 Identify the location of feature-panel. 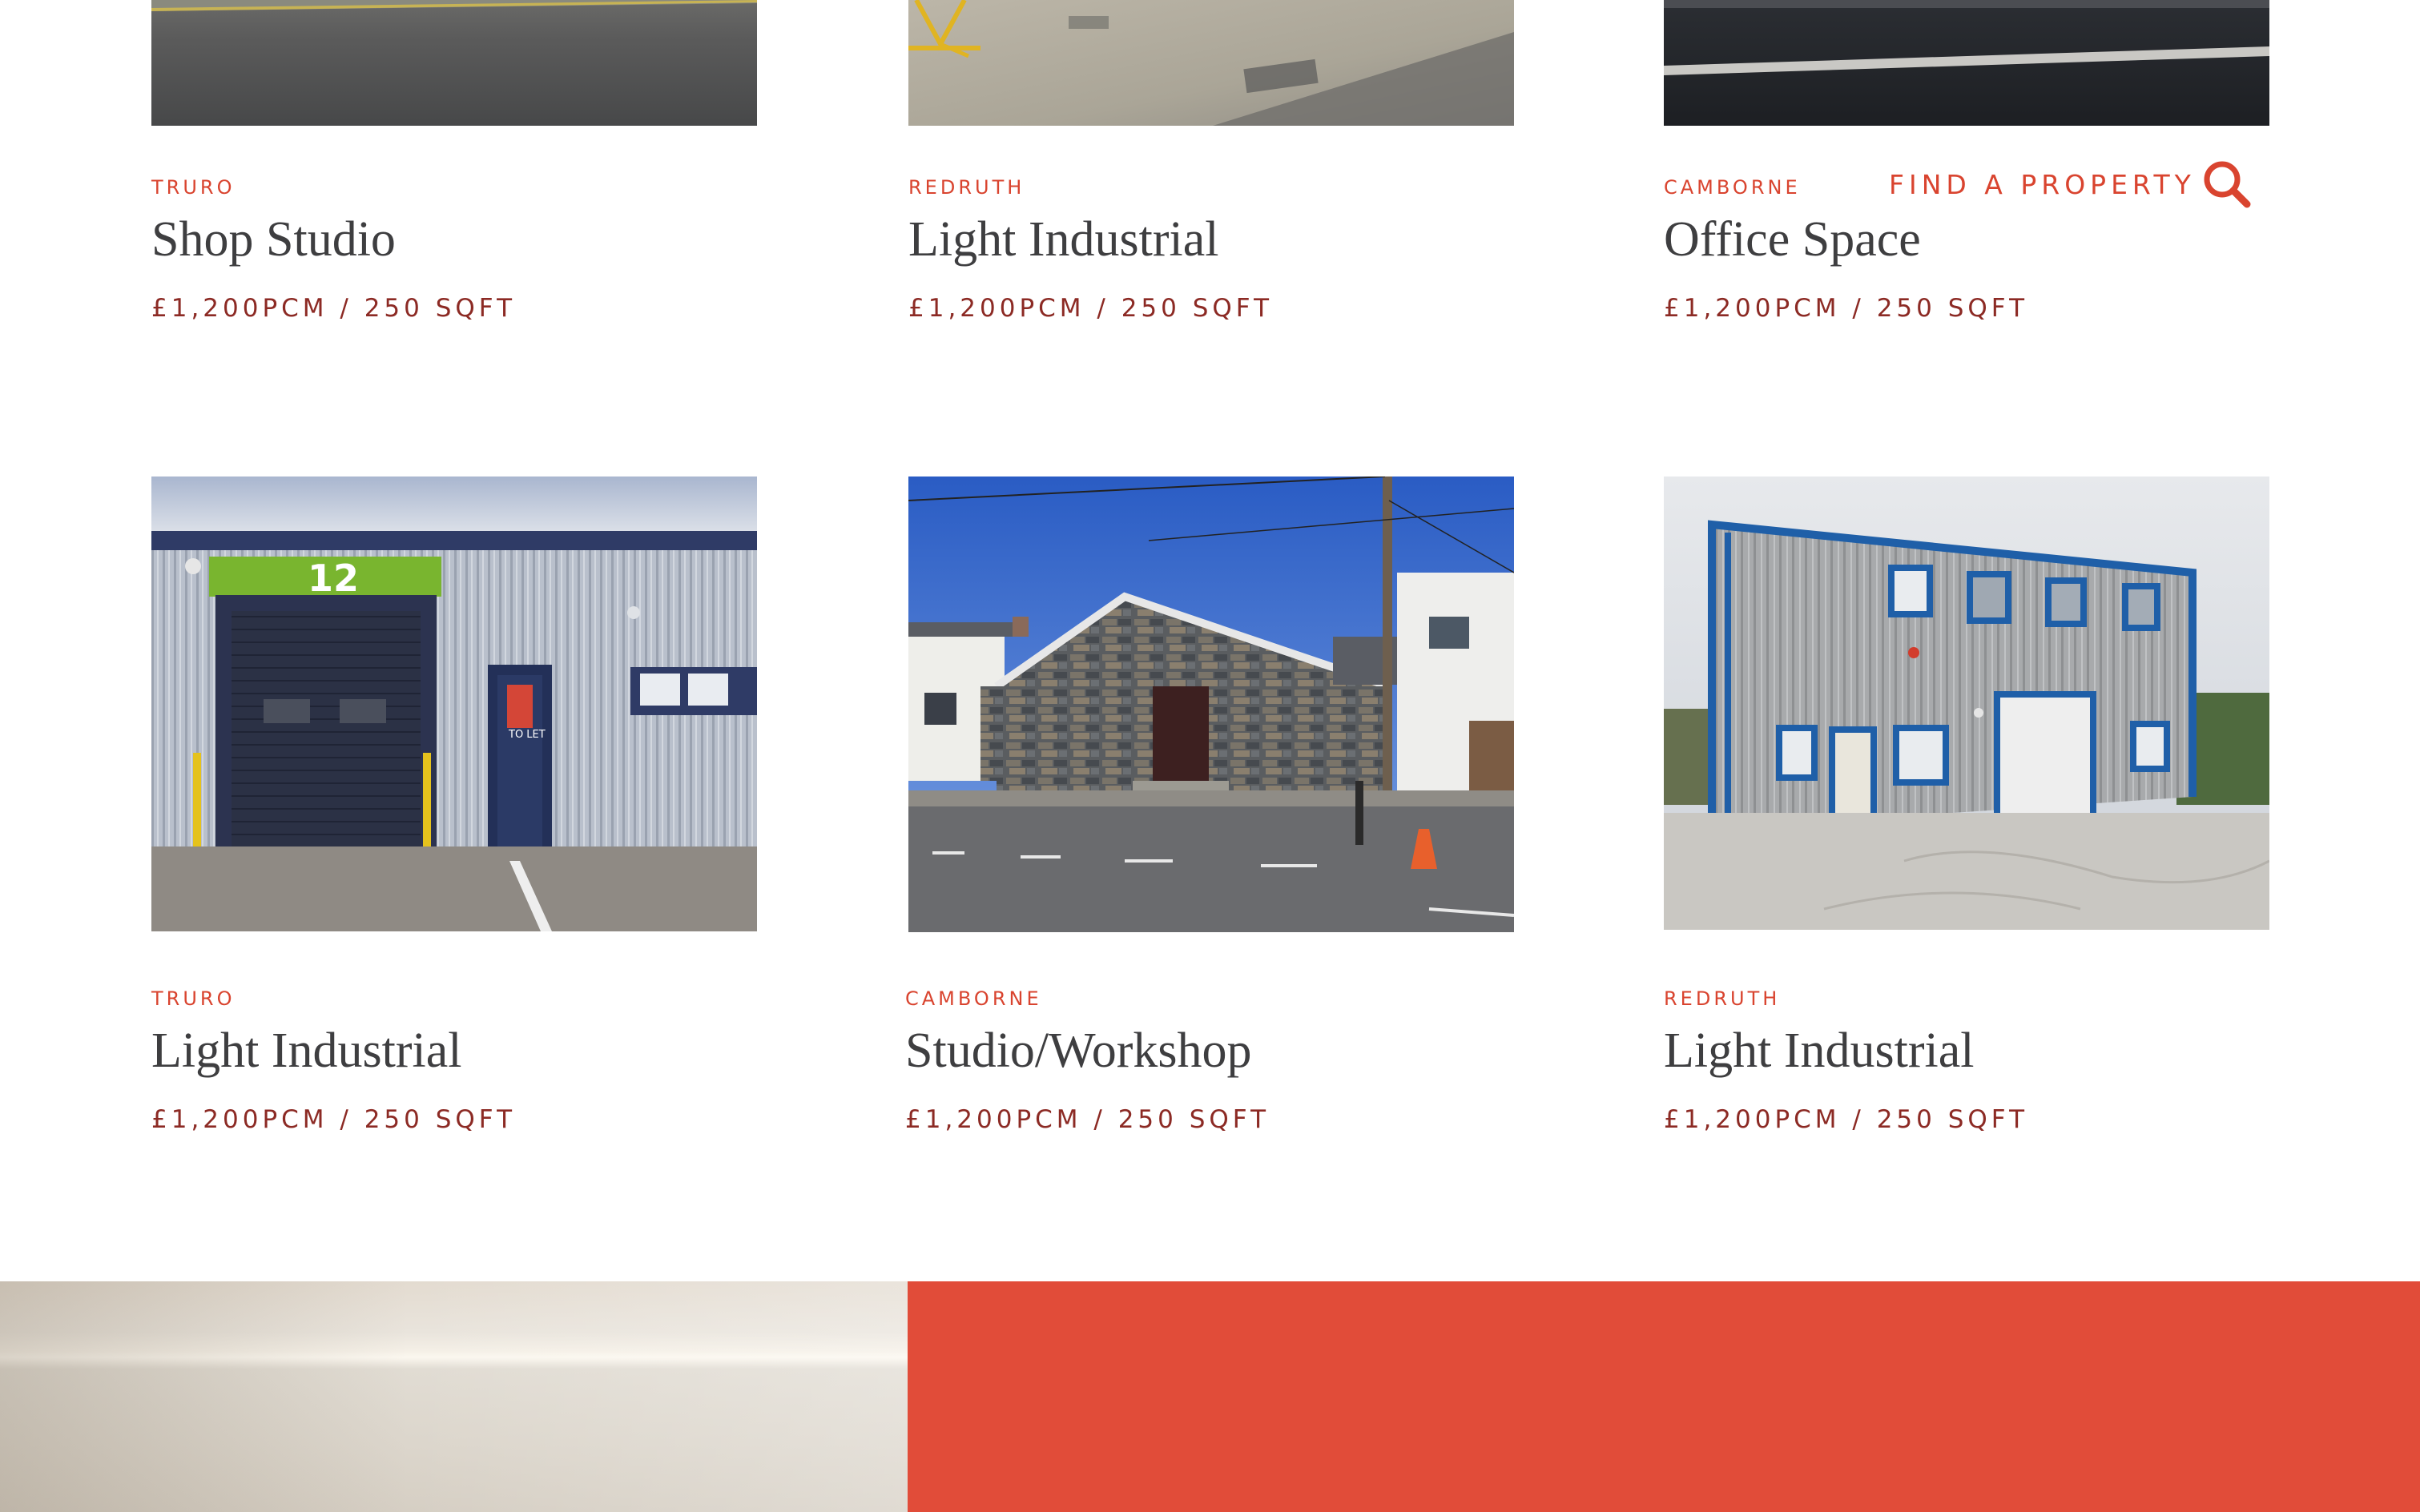
(1664, 1396).